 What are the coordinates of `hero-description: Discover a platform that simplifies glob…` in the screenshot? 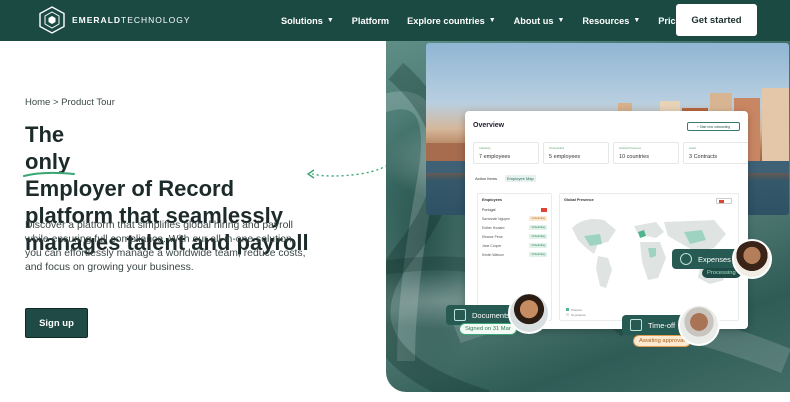 It's located at (165, 246).